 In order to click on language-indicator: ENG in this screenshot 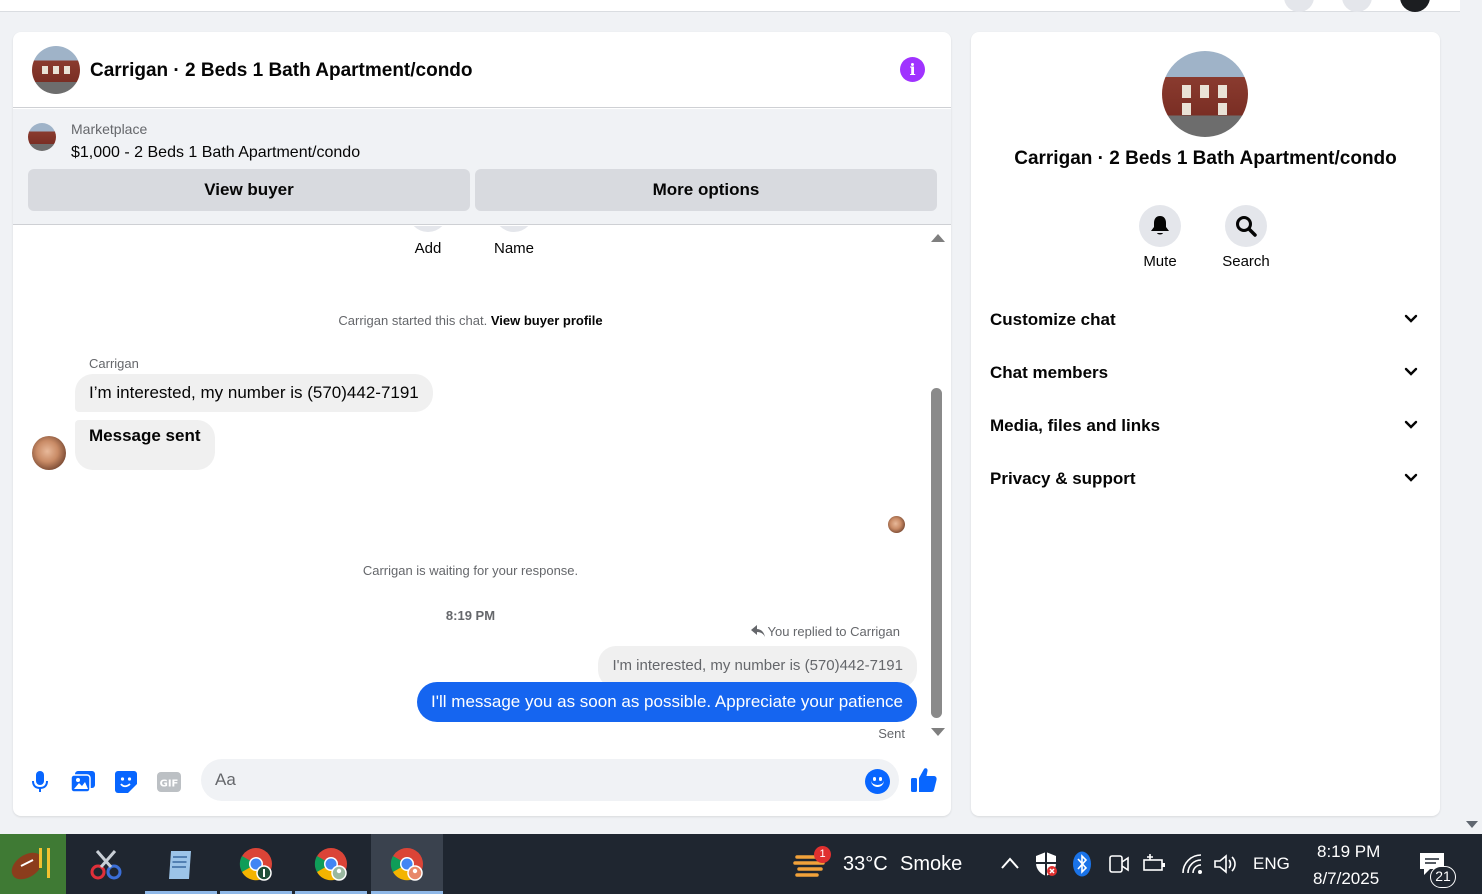, I will do `click(1271, 864)`.